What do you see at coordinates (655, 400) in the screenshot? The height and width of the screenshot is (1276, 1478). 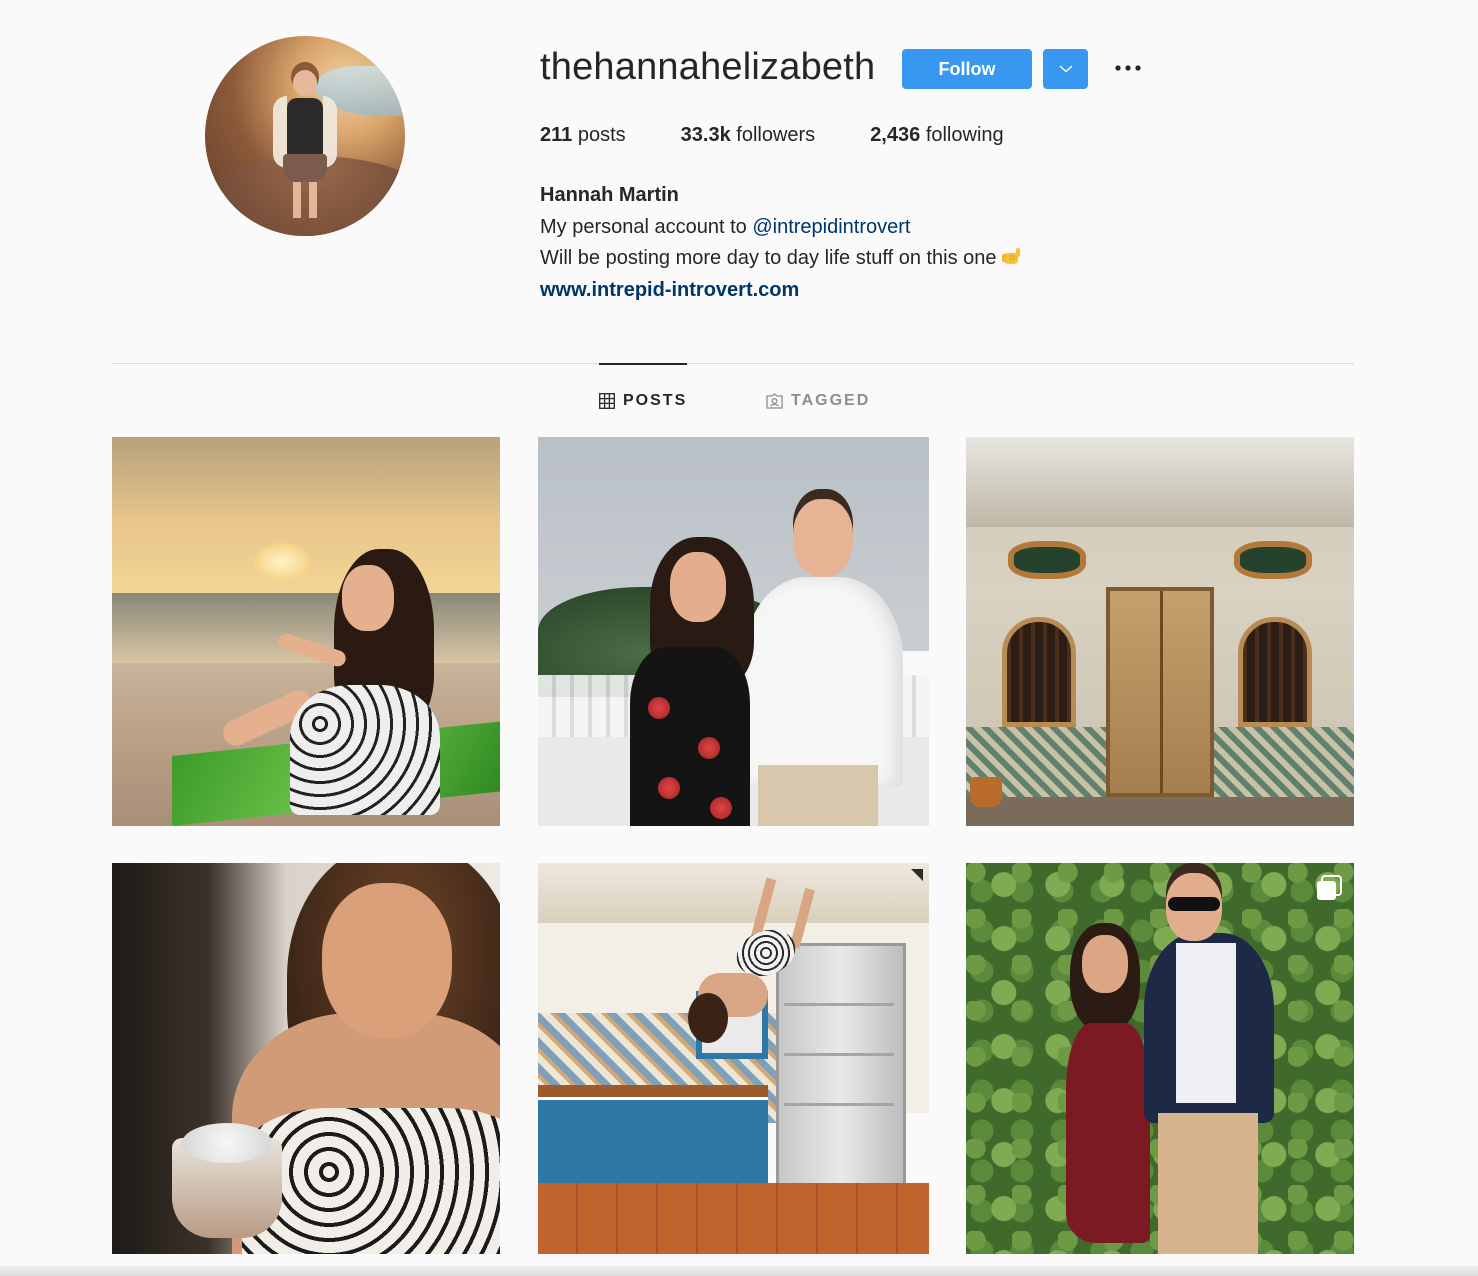 I see `tab-posts-label: POSTS` at bounding box center [655, 400].